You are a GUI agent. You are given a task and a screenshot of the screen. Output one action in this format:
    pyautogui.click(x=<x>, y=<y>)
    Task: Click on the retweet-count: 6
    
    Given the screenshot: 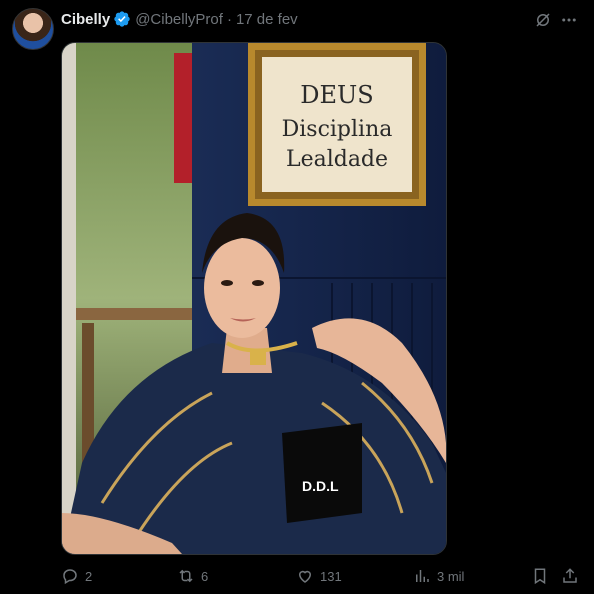 What is the action you would take?
    pyautogui.click(x=205, y=576)
    